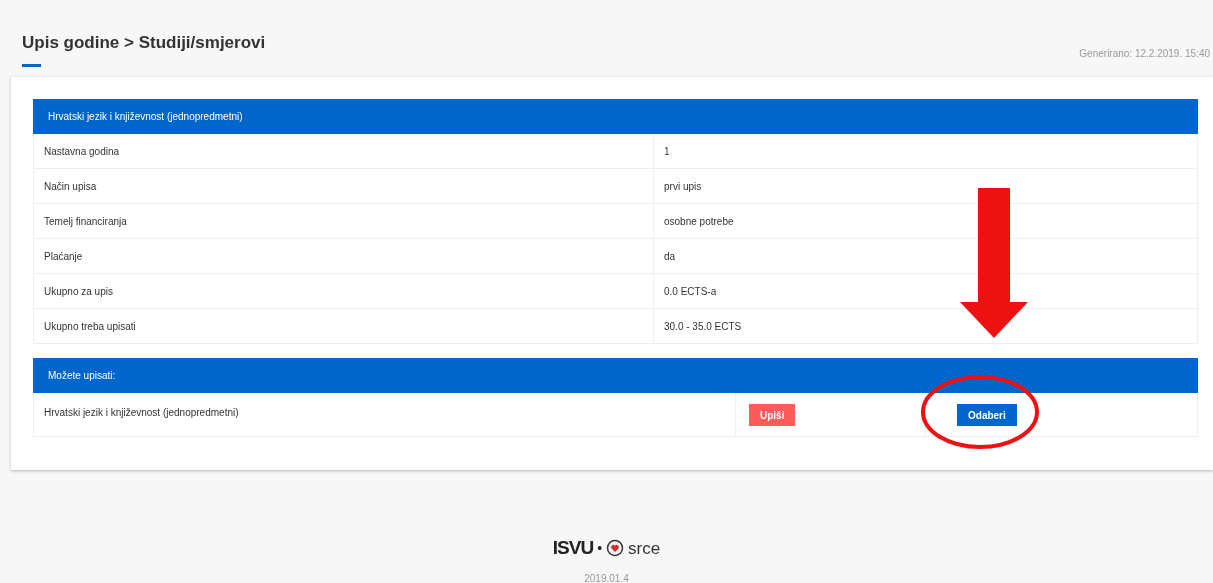 Image resolution: width=1213 pixels, height=583 pixels. Describe the element at coordinates (644, 548) in the screenshot. I see `srce-logo: srce` at that location.